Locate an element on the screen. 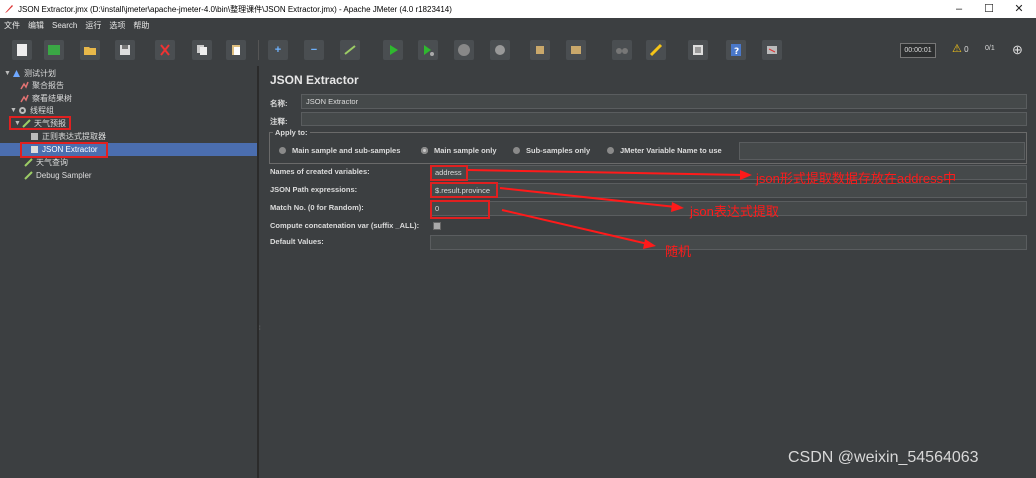 This screenshot has width=1036, height=478. menu-search: Search is located at coordinates (64, 25).